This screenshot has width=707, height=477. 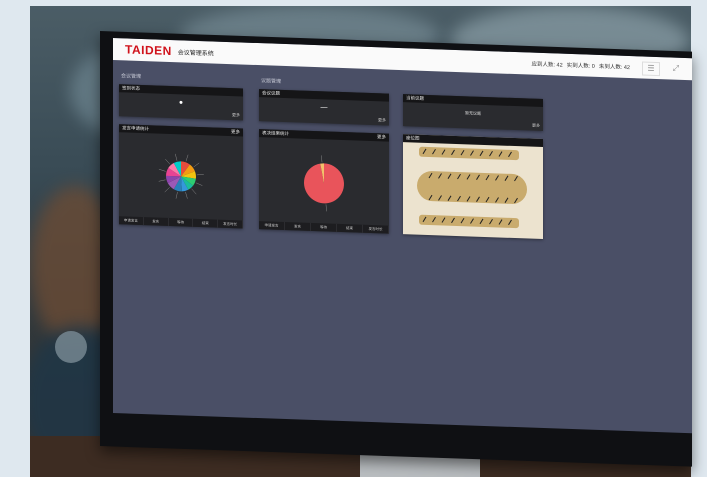 I want to click on panel-current-topic: 当前议题 暂无议题 更多, so click(x=473, y=113).